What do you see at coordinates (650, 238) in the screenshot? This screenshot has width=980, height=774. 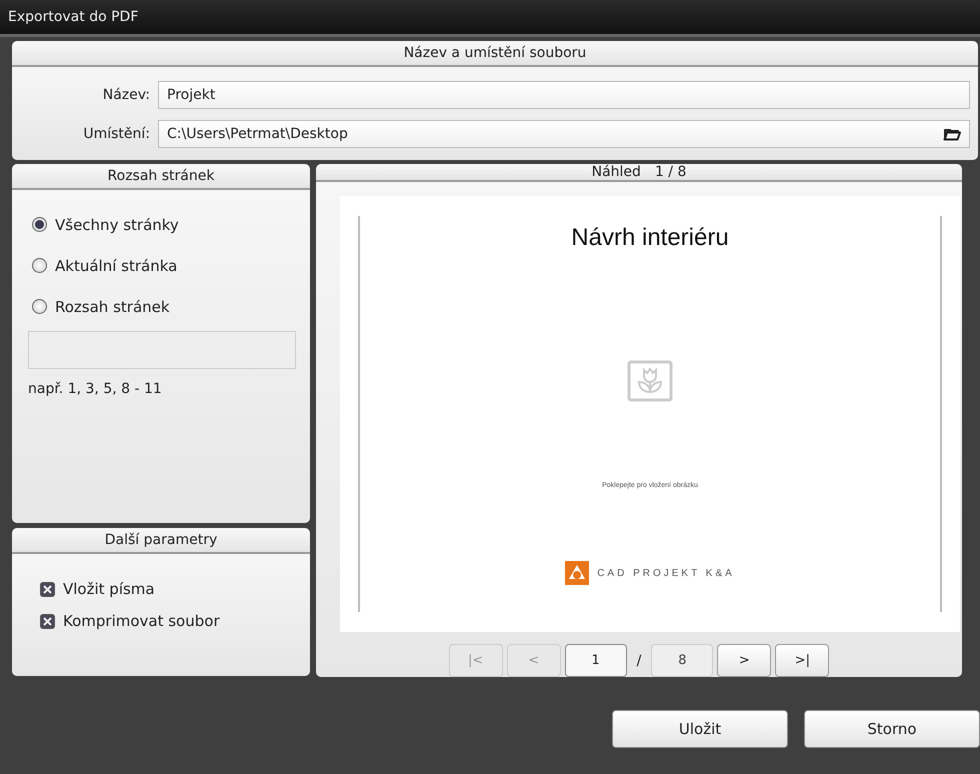 I see `page-heading: Návrh interiéru` at bounding box center [650, 238].